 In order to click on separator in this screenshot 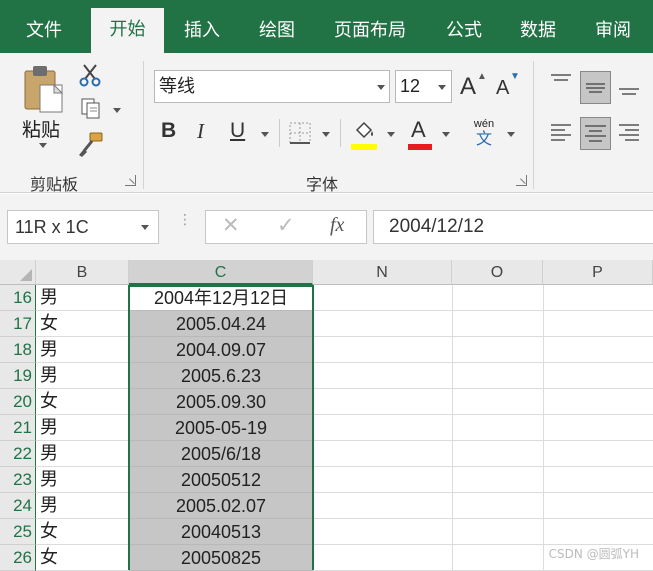, I will do `click(279, 133)`.